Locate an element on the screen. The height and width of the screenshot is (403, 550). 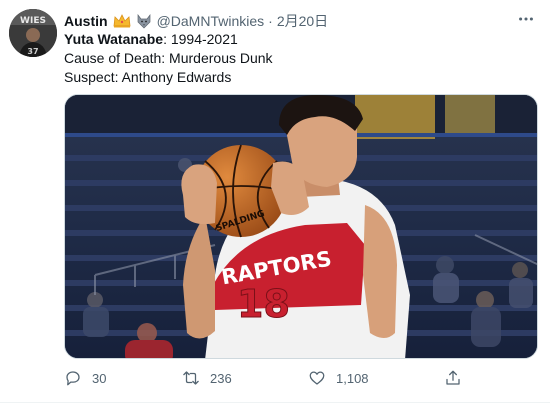
reply-count: 30 is located at coordinates (99, 378).